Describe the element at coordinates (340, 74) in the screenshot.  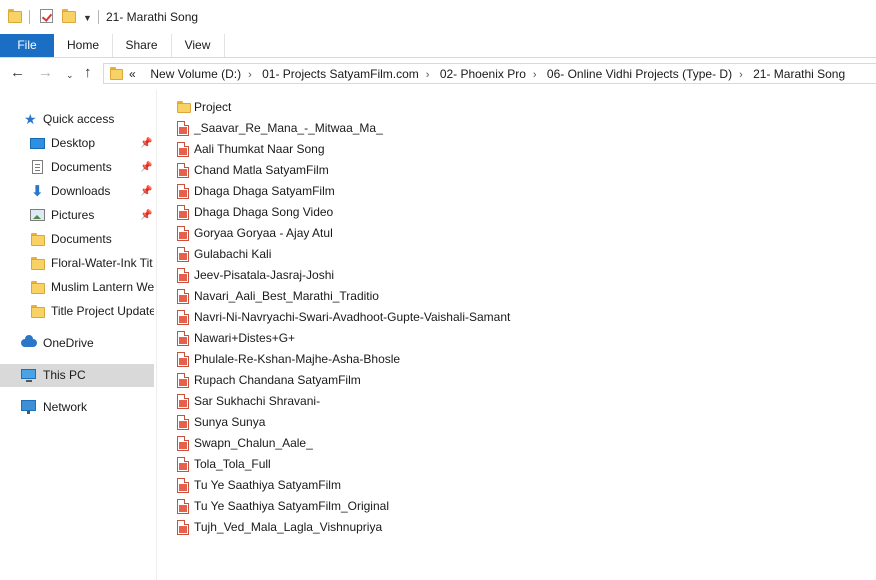
I see `breadcrumb-projects: 01- Projects SatyamFilm.com` at that location.